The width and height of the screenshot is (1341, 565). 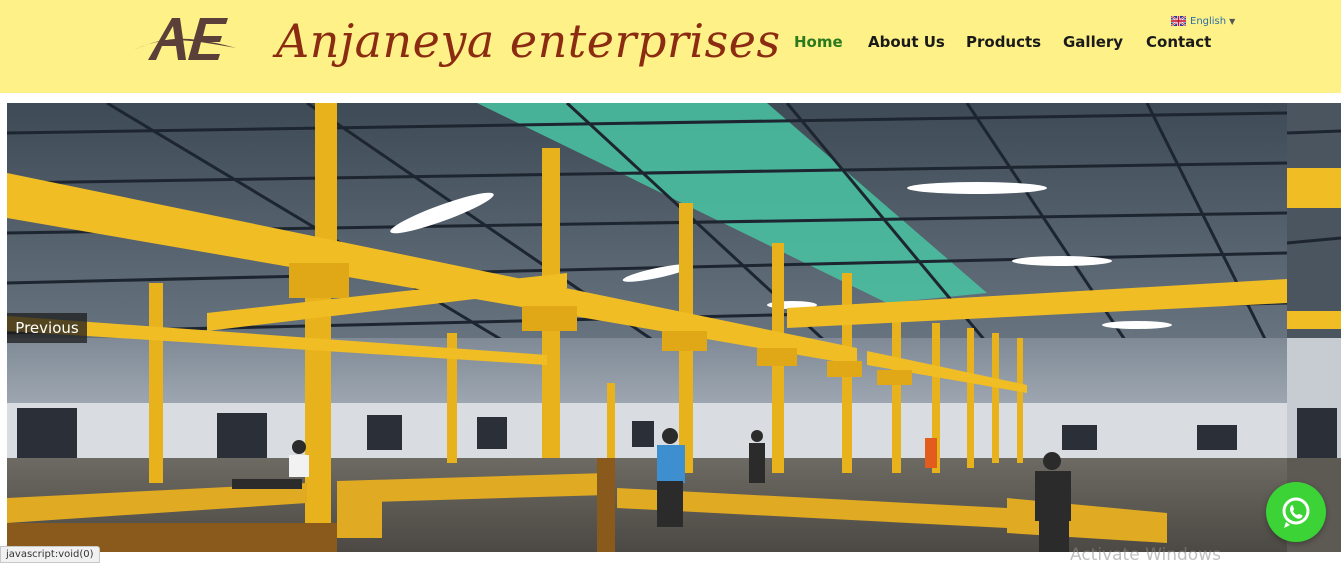 I want to click on language-label: English, so click(x=1208, y=21).